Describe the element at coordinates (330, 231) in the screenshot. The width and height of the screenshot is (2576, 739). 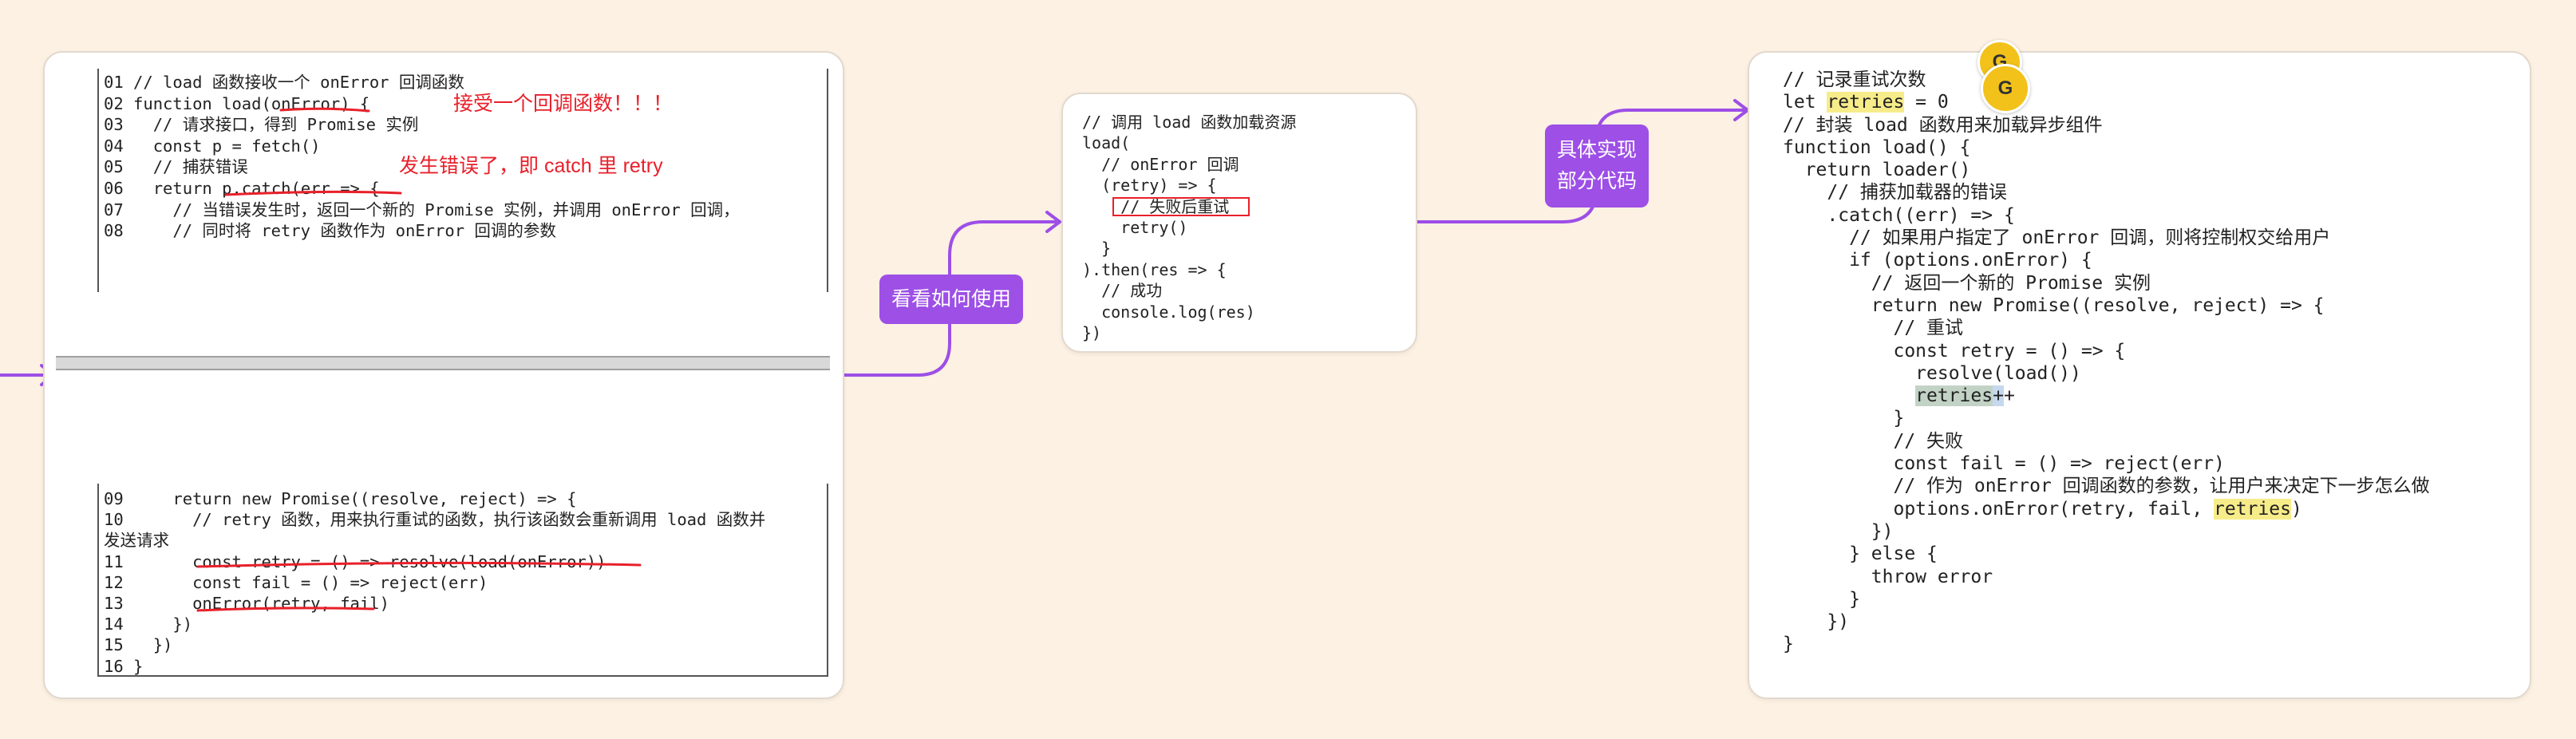
I see `code-line: 08 // 同时将 retry 函数作为 onError 回调的参数` at that location.